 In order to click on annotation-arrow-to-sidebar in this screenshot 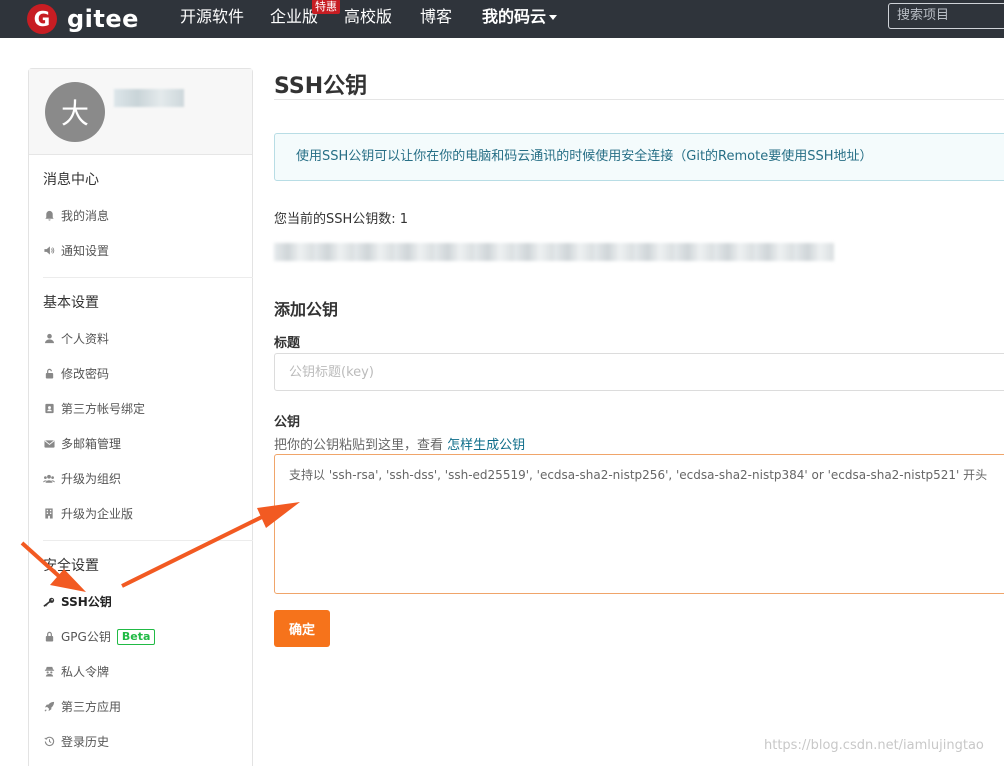, I will do `click(41, 560)`.